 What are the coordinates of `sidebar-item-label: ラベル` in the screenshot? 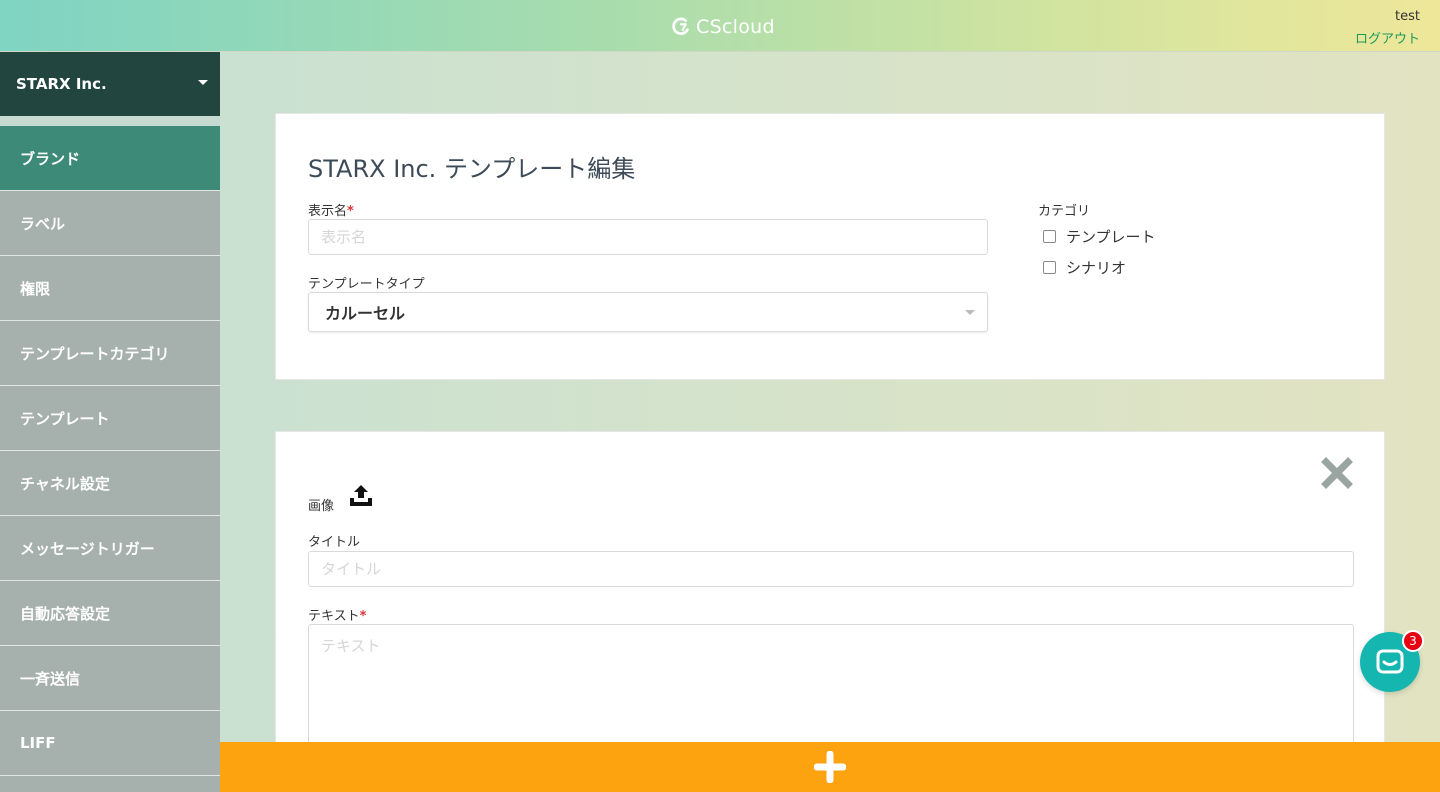 It's located at (43, 223).